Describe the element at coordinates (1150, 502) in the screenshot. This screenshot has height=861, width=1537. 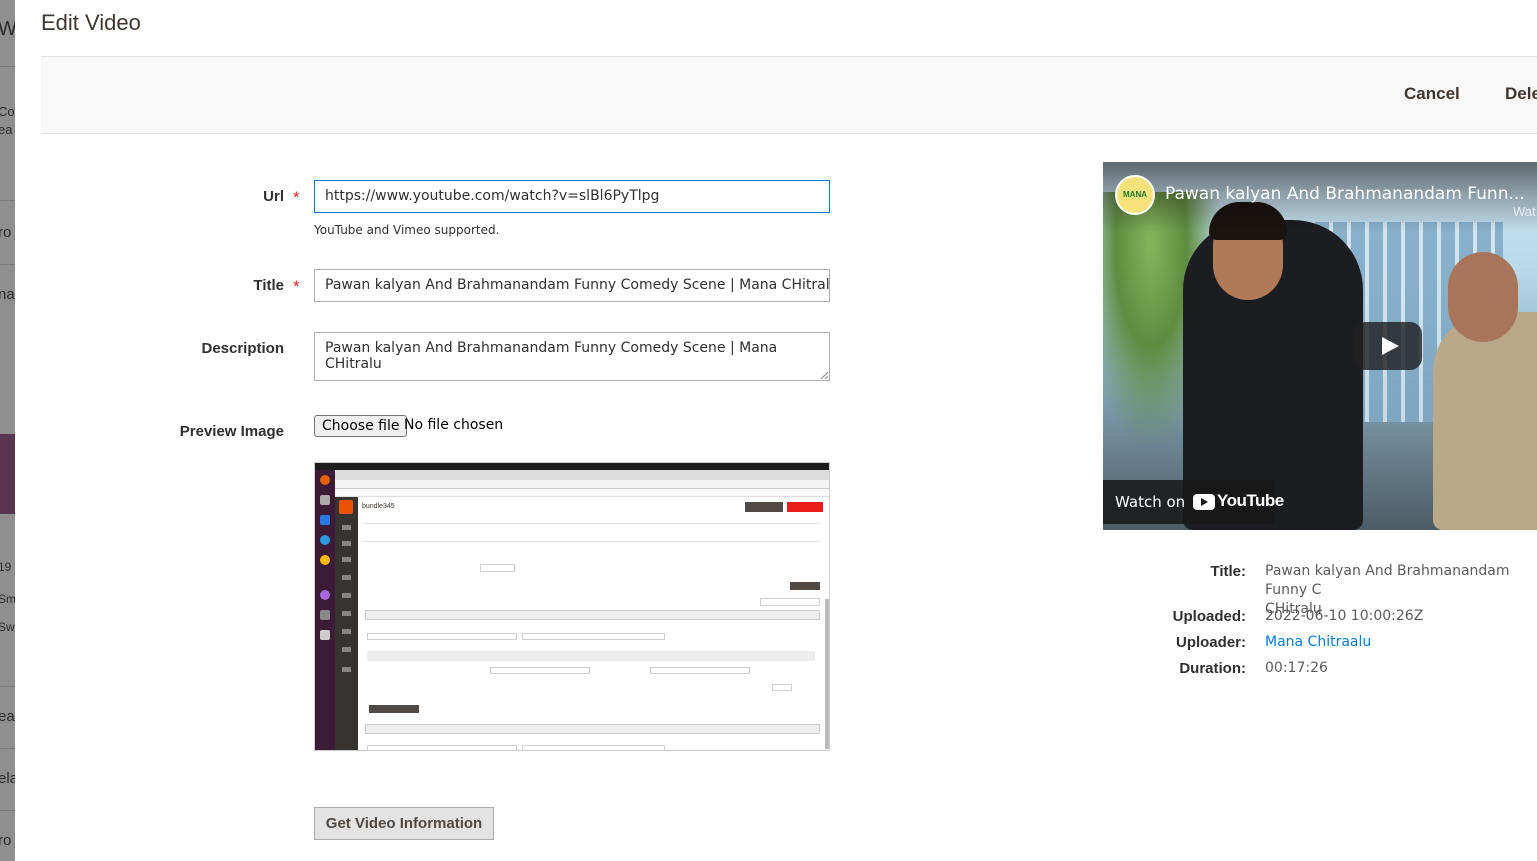
I see `watch-on-label: Watch on` at that location.